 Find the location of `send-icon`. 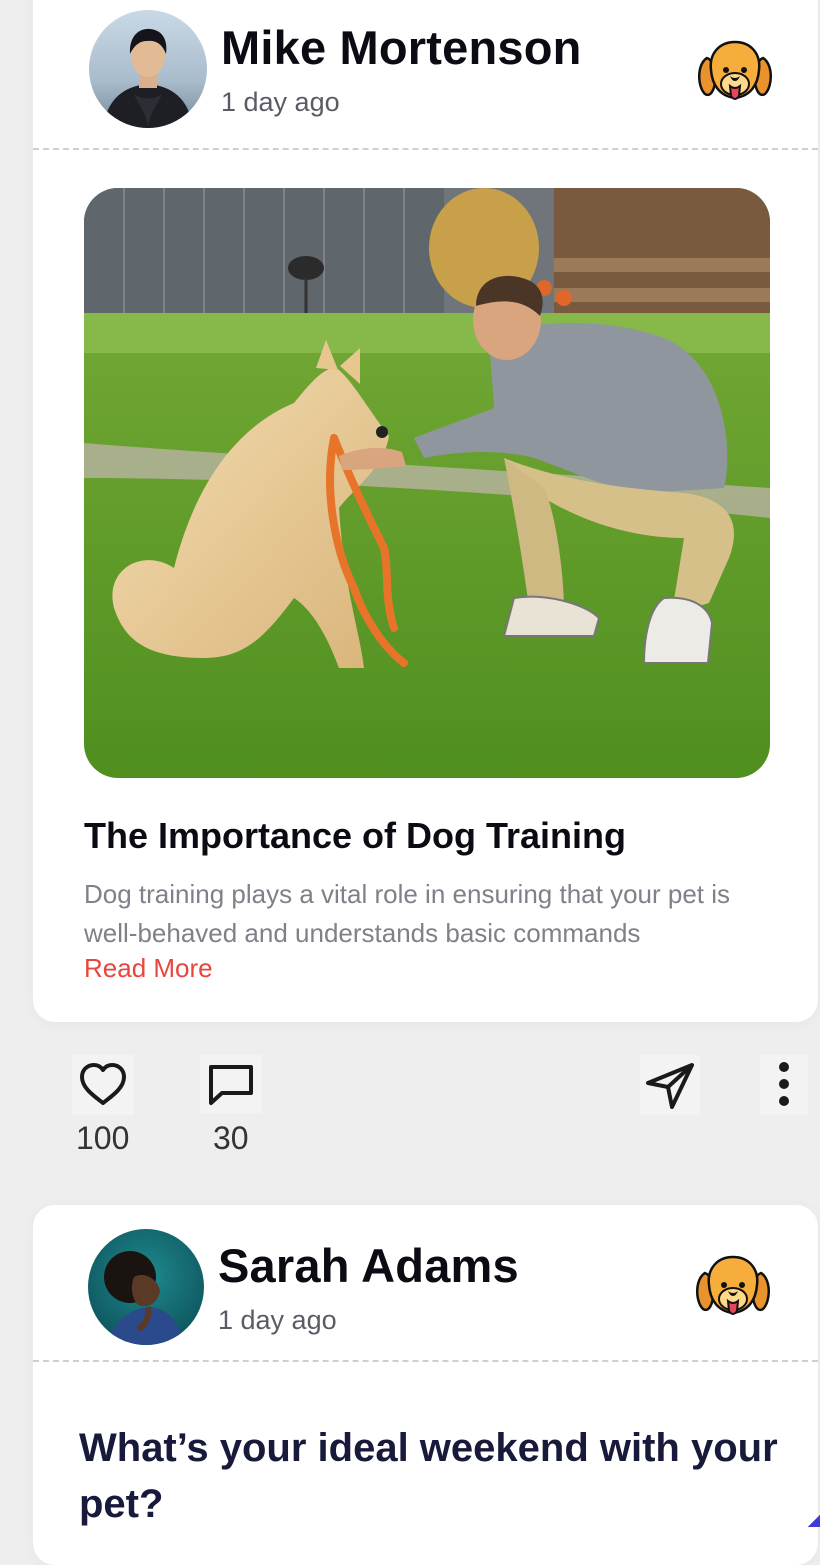

send-icon is located at coordinates (670, 1086).